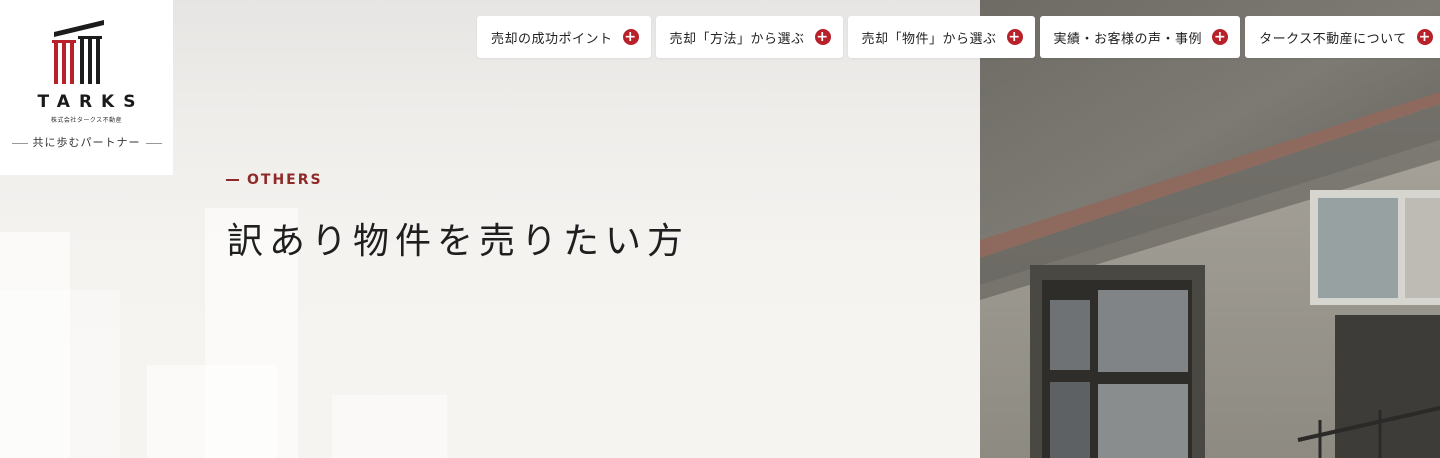 This screenshot has height=458, width=1440. What do you see at coordinates (552, 39) in the screenshot?
I see `nav-item-label: 売却の成功ポイント` at bounding box center [552, 39].